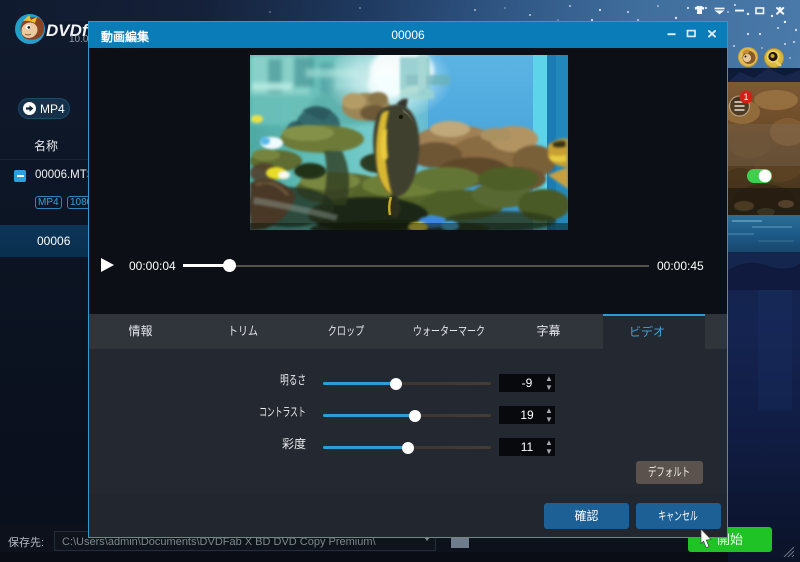  I want to click on svg-text: 10.0, so click(79, 39).